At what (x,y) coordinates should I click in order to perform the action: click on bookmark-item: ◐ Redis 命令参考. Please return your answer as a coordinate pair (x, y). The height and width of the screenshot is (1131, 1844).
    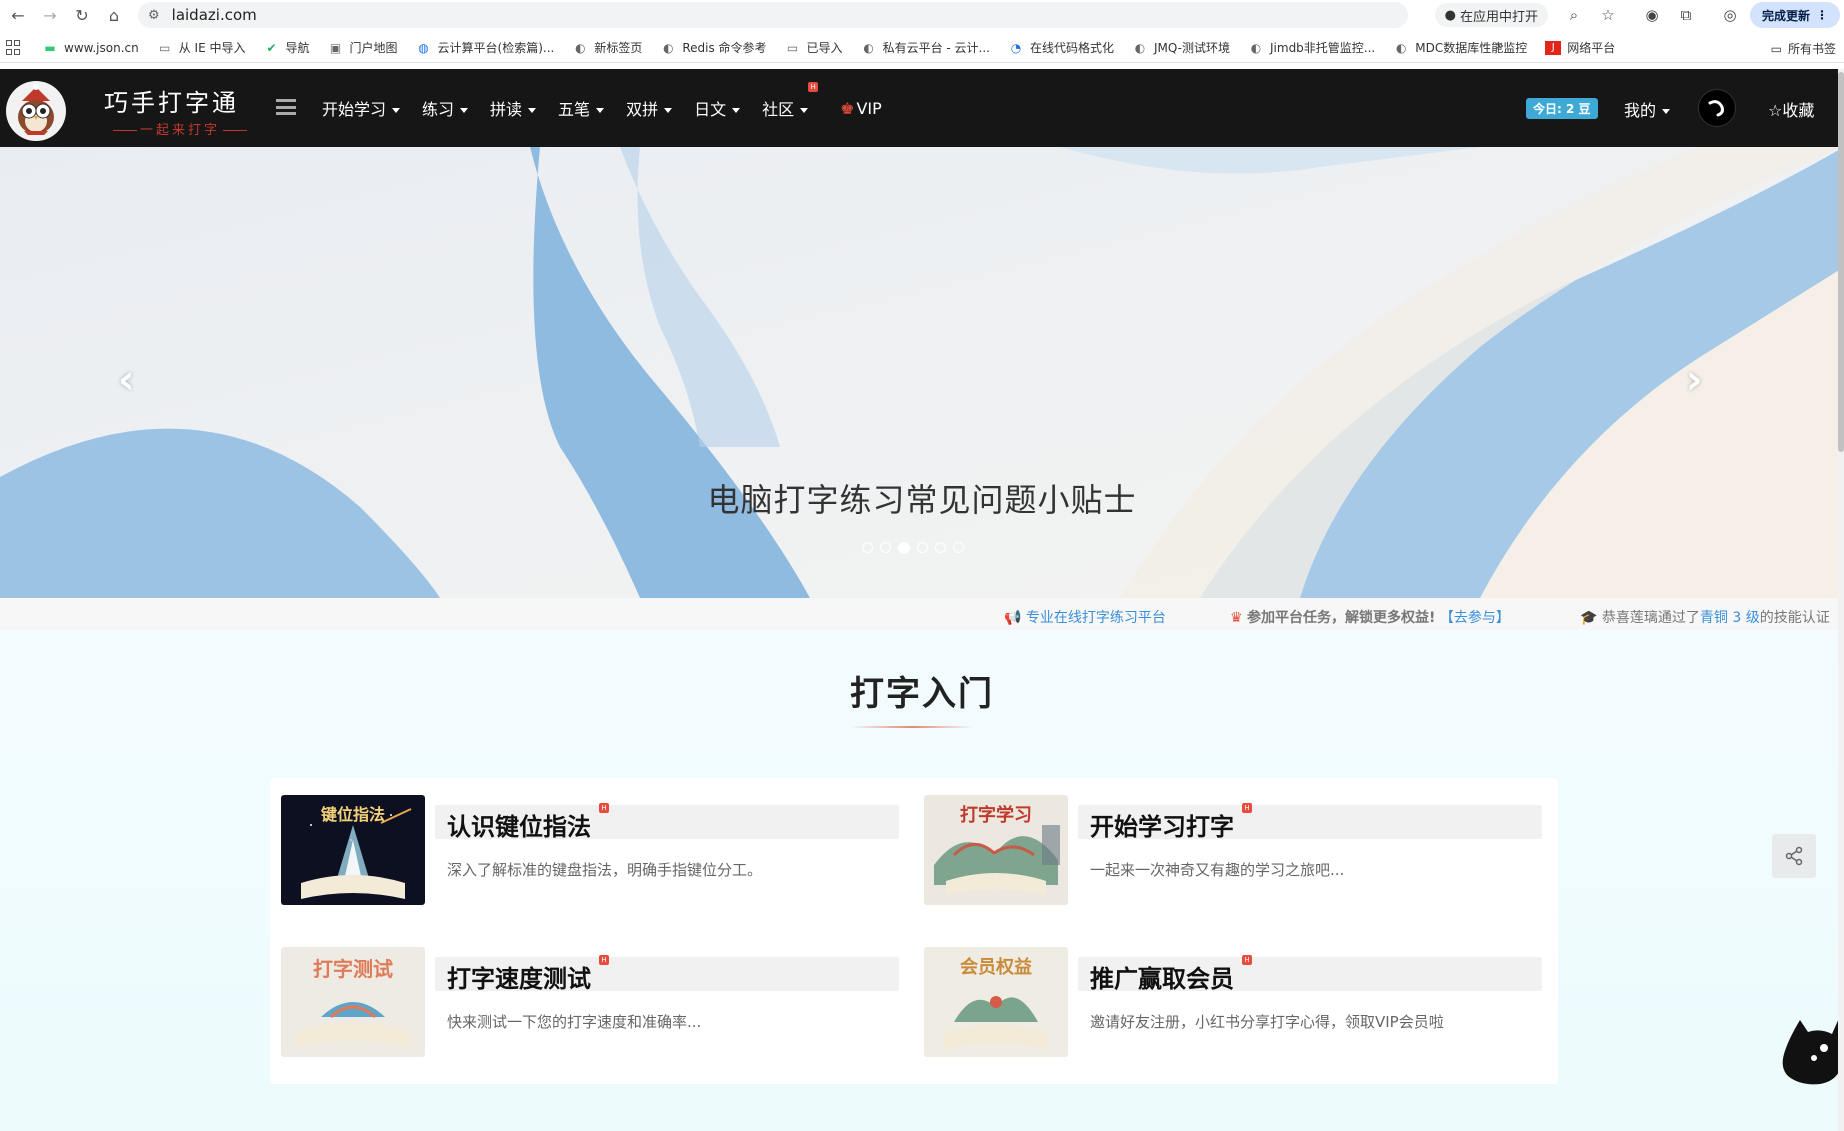
    Looking at the image, I should click on (713, 47).